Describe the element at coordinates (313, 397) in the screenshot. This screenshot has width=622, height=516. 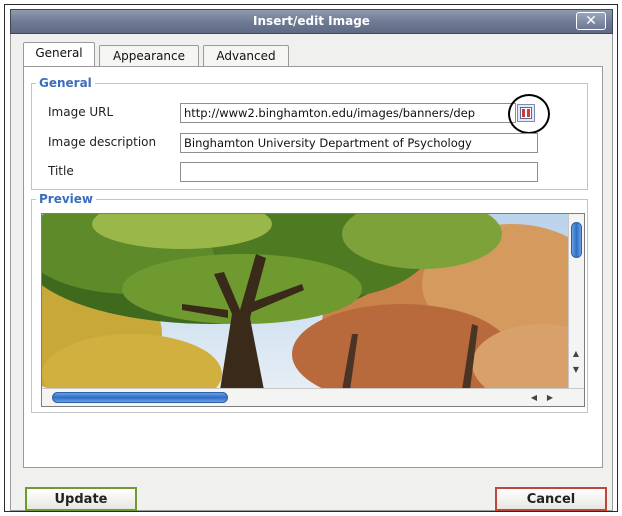
I see `preview-horizontal-scrollbar: ◀ ▶` at that location.